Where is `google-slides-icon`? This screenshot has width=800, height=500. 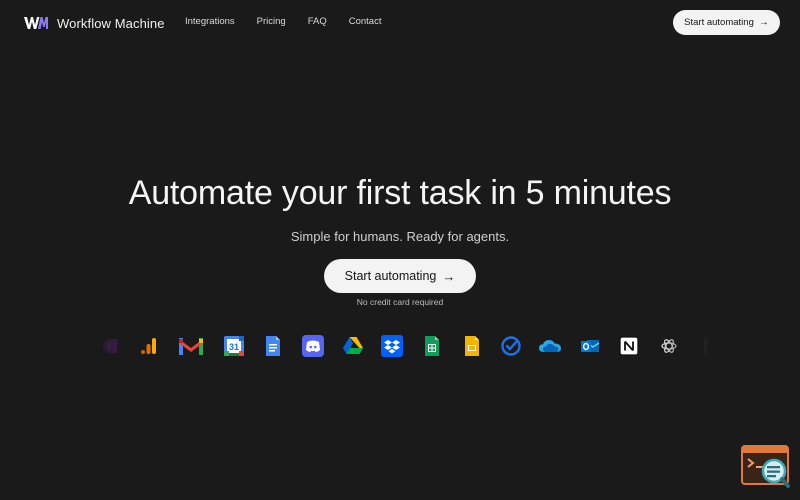
google-slides-icon is located at coordinates (472, 346).